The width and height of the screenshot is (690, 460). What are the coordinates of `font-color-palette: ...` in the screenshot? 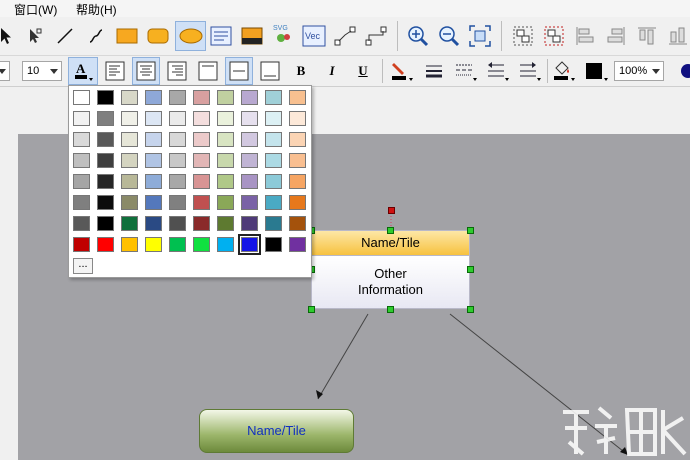 It's located at (190, 181).